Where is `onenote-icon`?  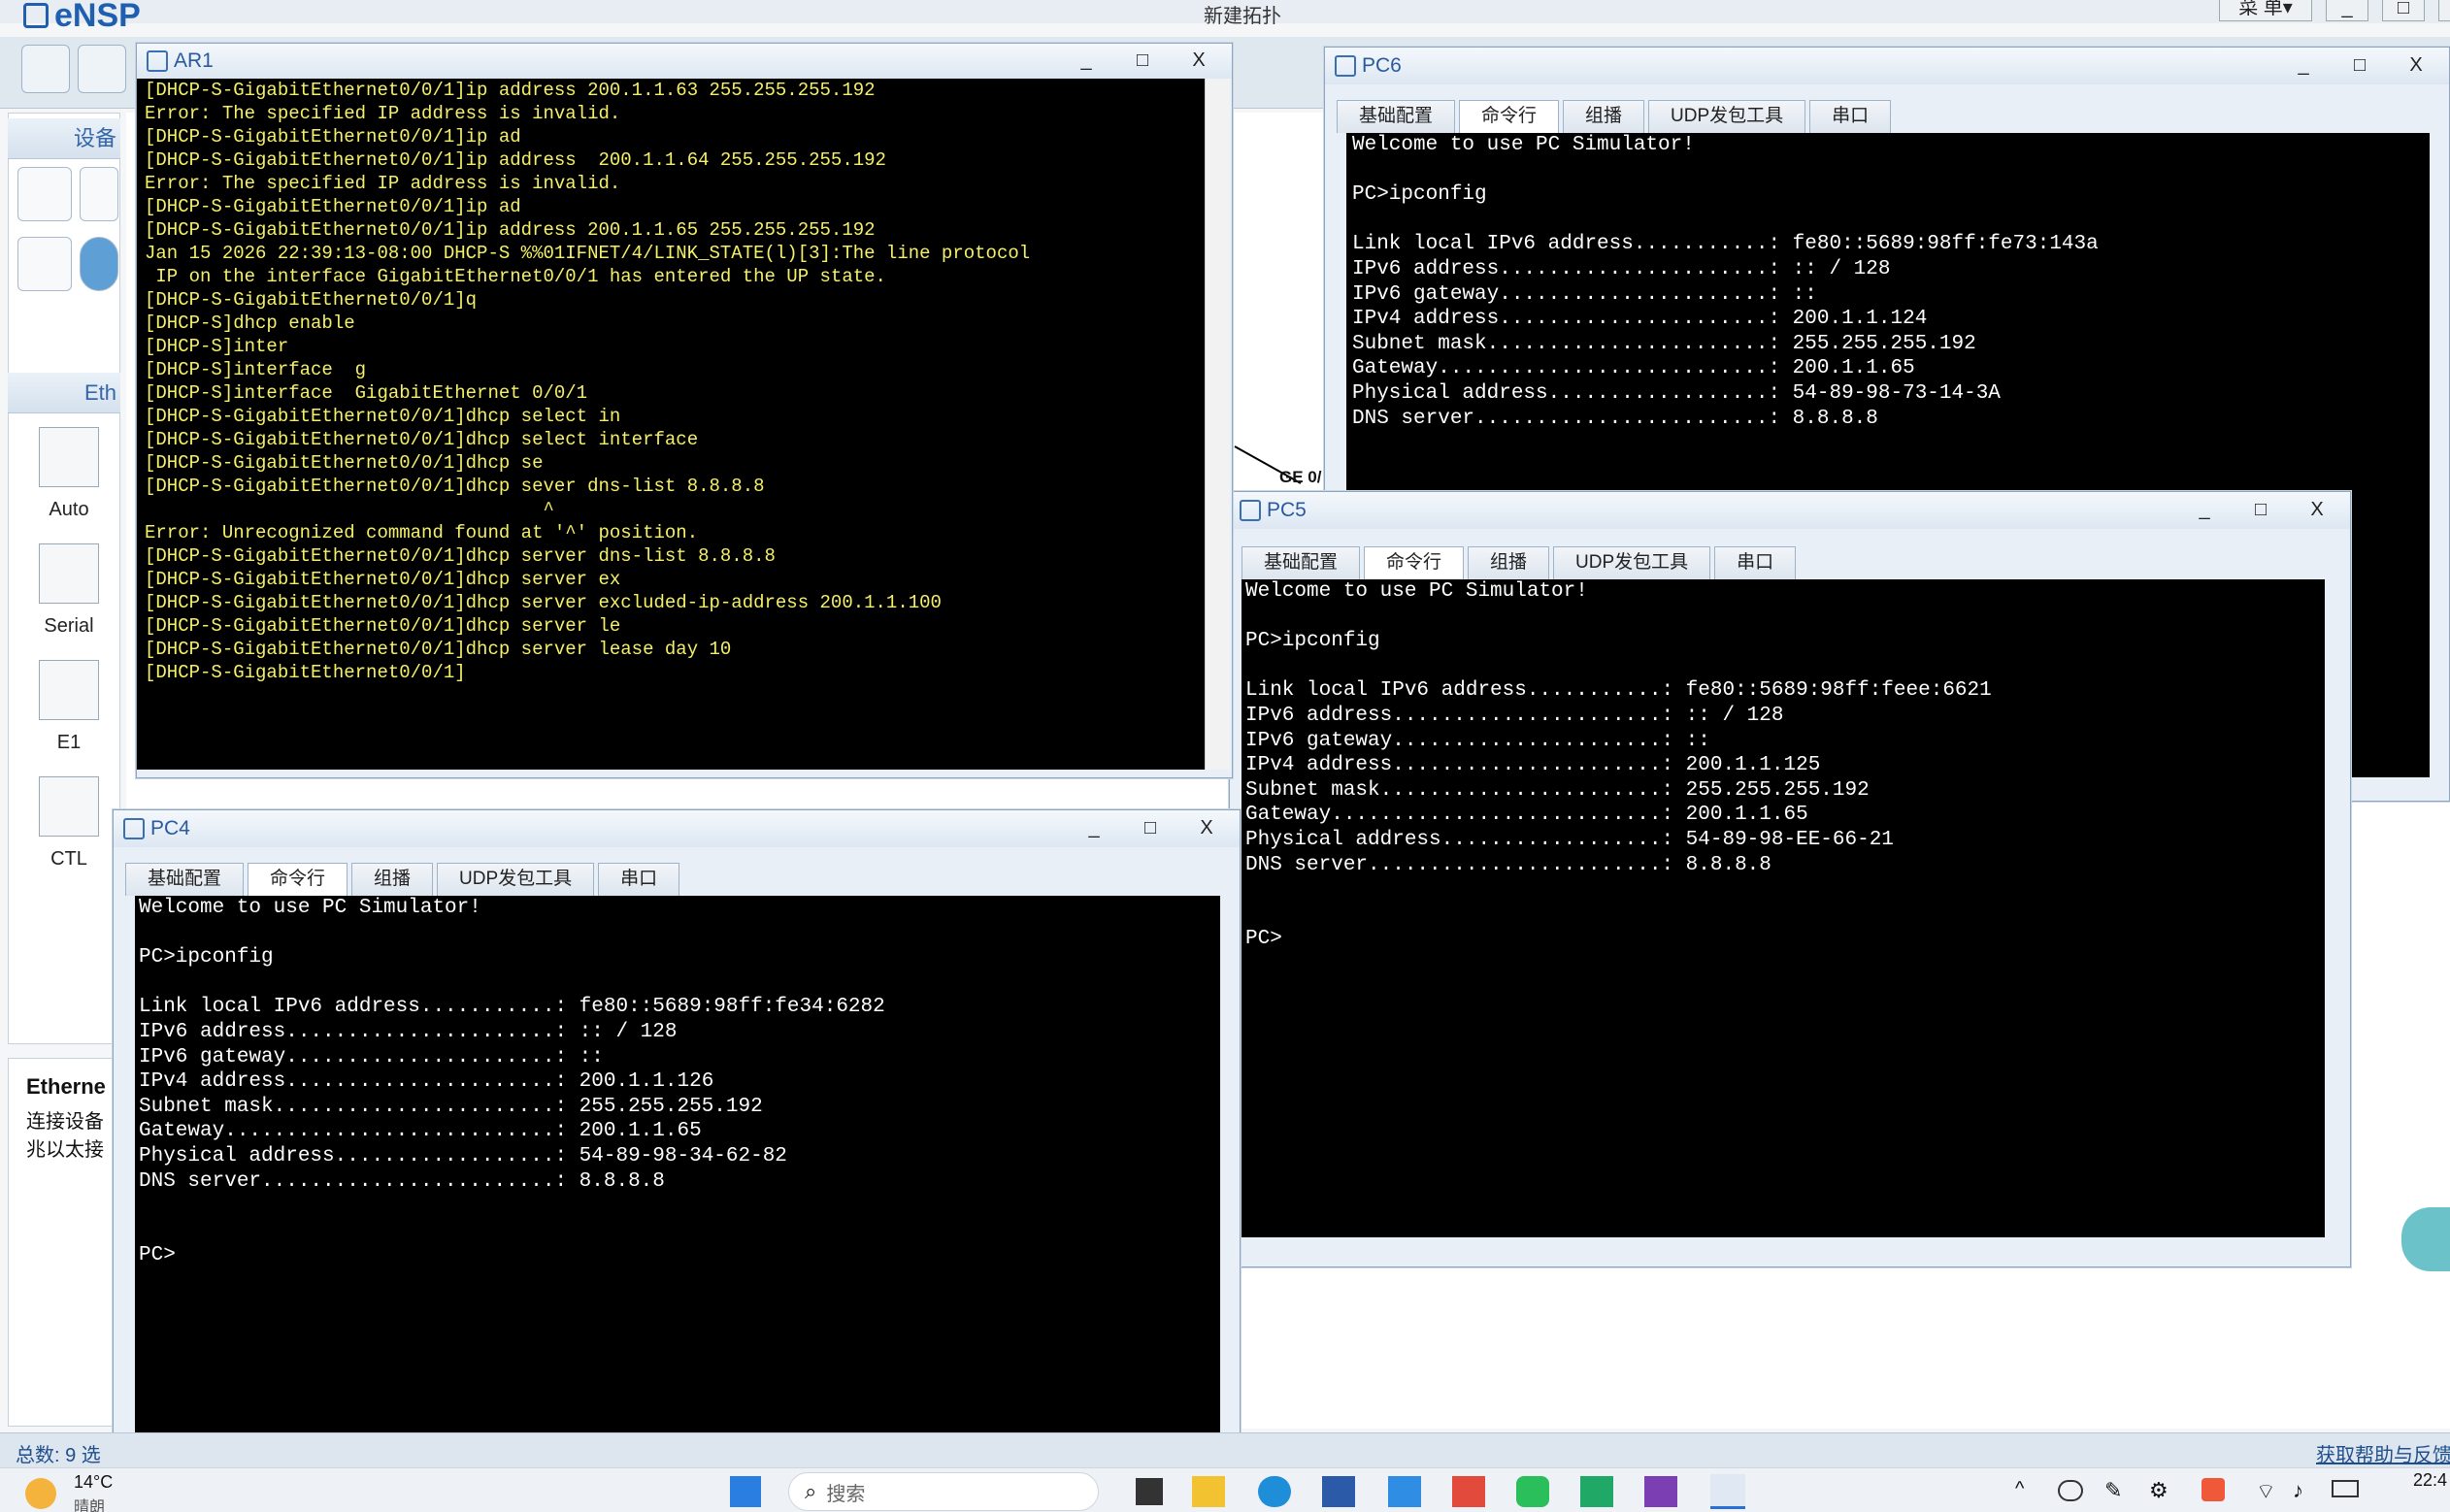
onenote-icon is located at coordinates (1660, 1491).